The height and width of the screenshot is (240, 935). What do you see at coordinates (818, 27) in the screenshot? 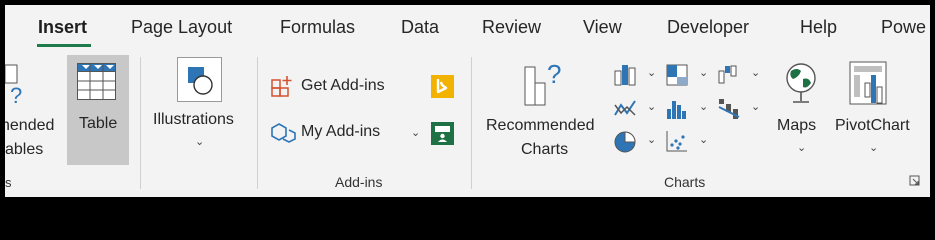
I see `tab-help: Help` at bounding box center [818, 27].